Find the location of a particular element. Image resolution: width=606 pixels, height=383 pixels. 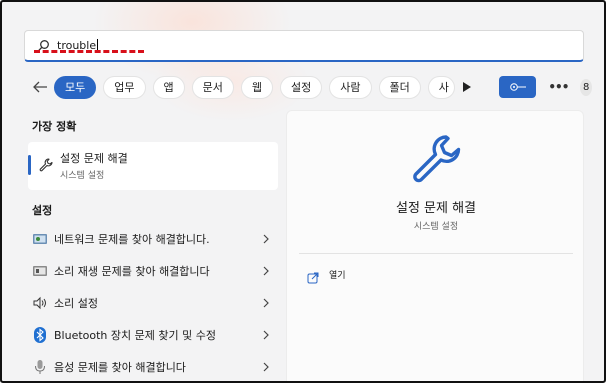

filter-chip-work: 업무 is located at coordinates (124, 87).